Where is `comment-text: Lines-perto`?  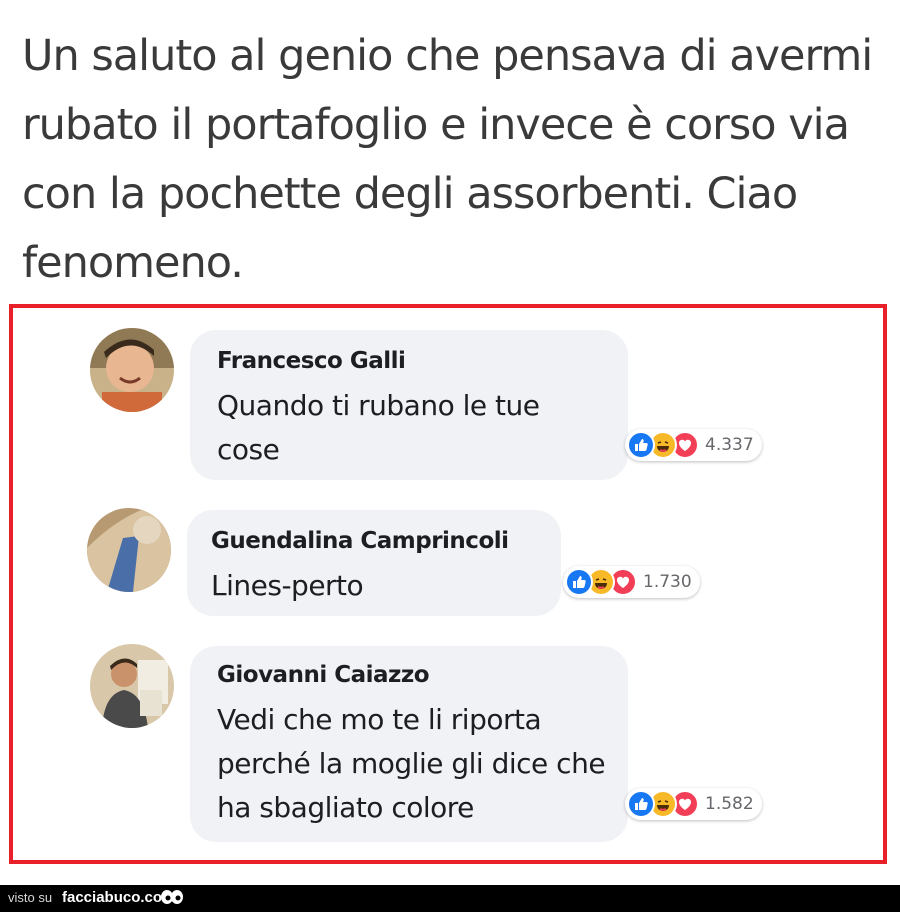
comment-text: Lines-perto is located at coordinates (287, 585).